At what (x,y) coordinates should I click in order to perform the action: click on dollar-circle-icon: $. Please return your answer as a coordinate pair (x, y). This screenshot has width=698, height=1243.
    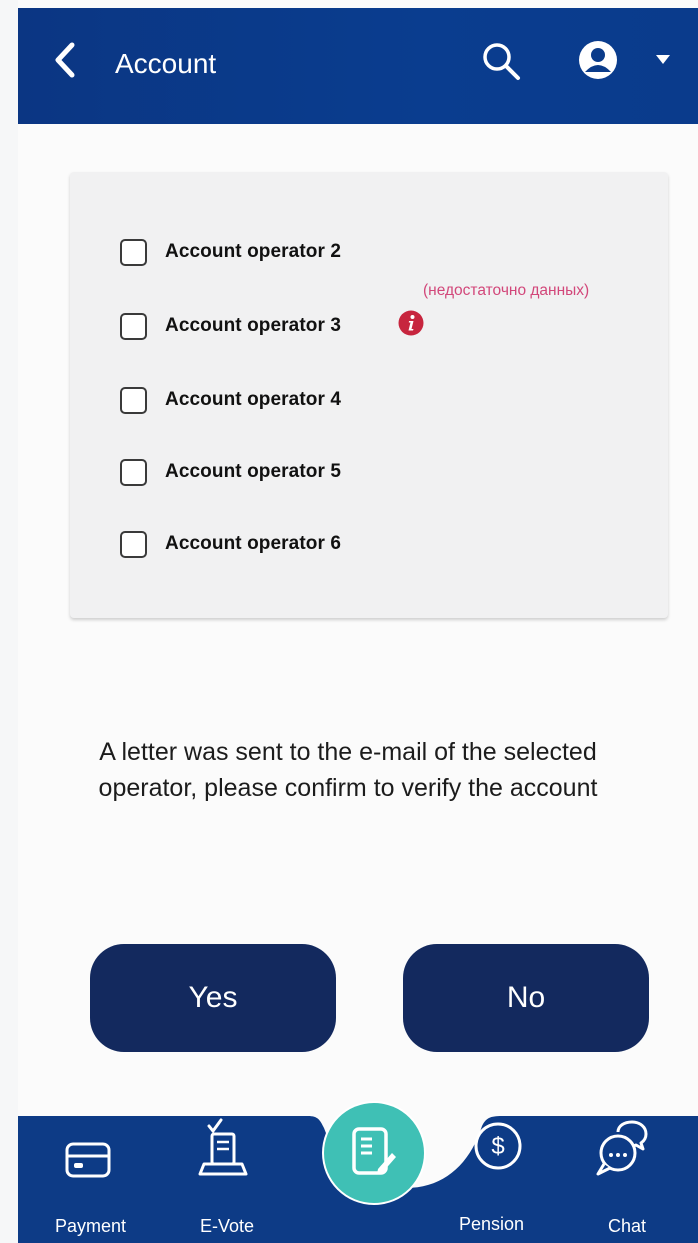
    Looking at the image, I should click on (498, 1146).